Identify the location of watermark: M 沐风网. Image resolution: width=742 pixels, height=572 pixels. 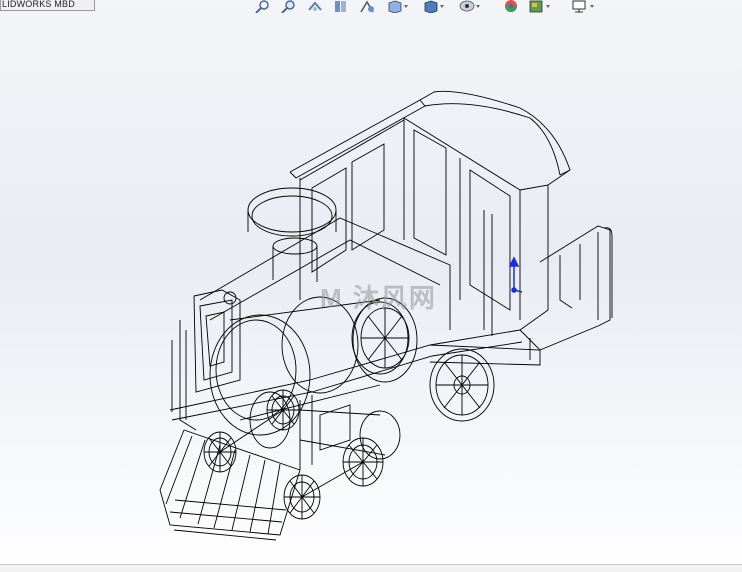
(370, 296).